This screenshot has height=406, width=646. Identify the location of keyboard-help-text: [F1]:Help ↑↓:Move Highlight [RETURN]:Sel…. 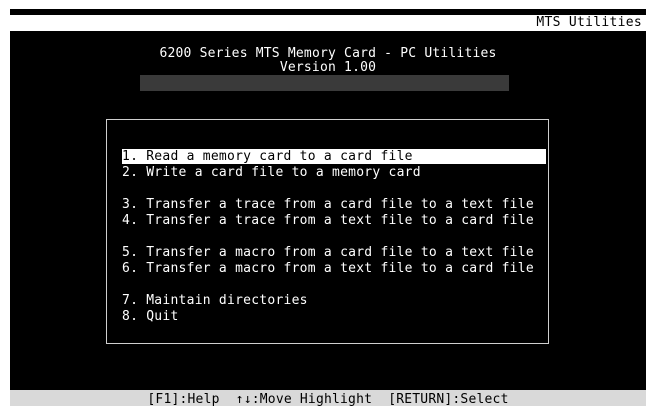
(328, 399).